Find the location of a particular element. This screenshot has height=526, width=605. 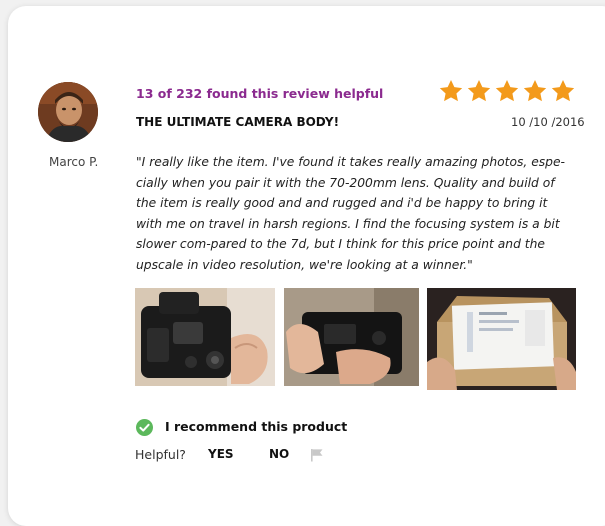

review-date: 10 /10 /2016 is located at coordinates (548, 122).